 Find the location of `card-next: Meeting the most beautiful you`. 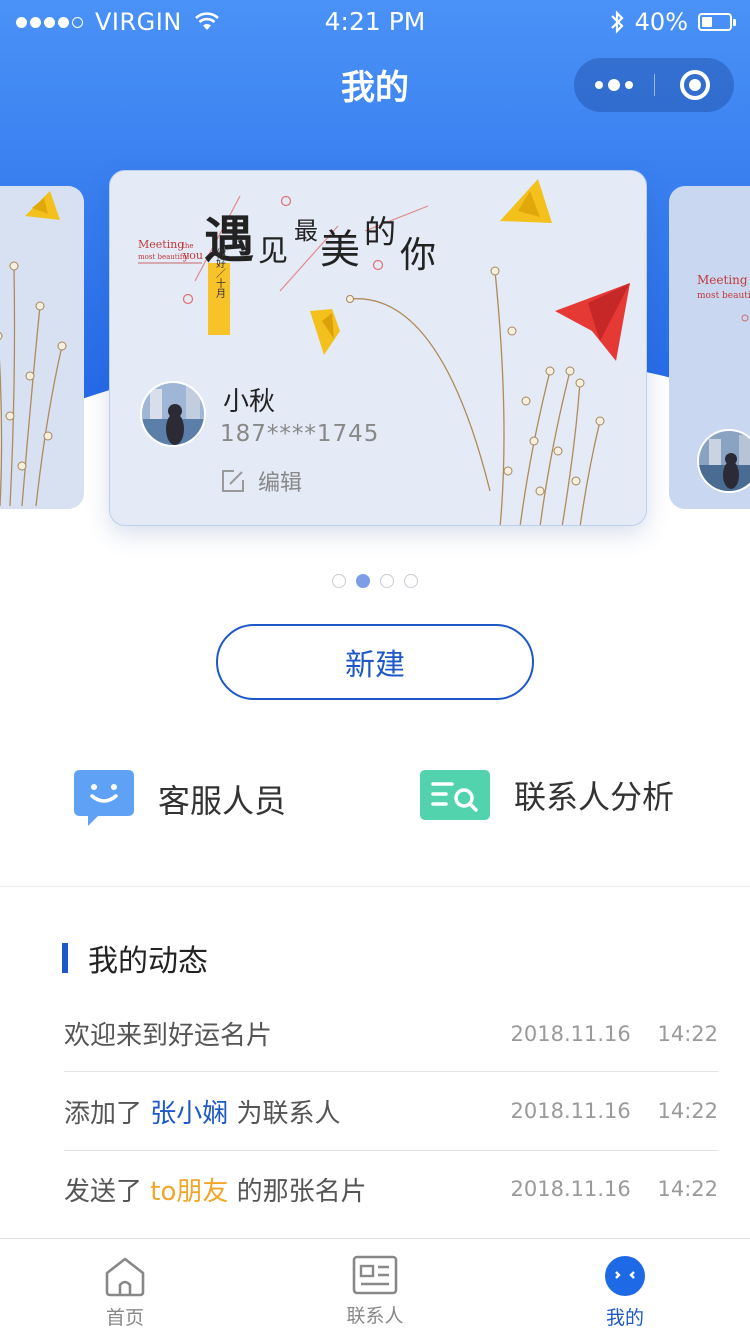

card-next: Meeting the most beautiful you is located at coordinates (709, 347).